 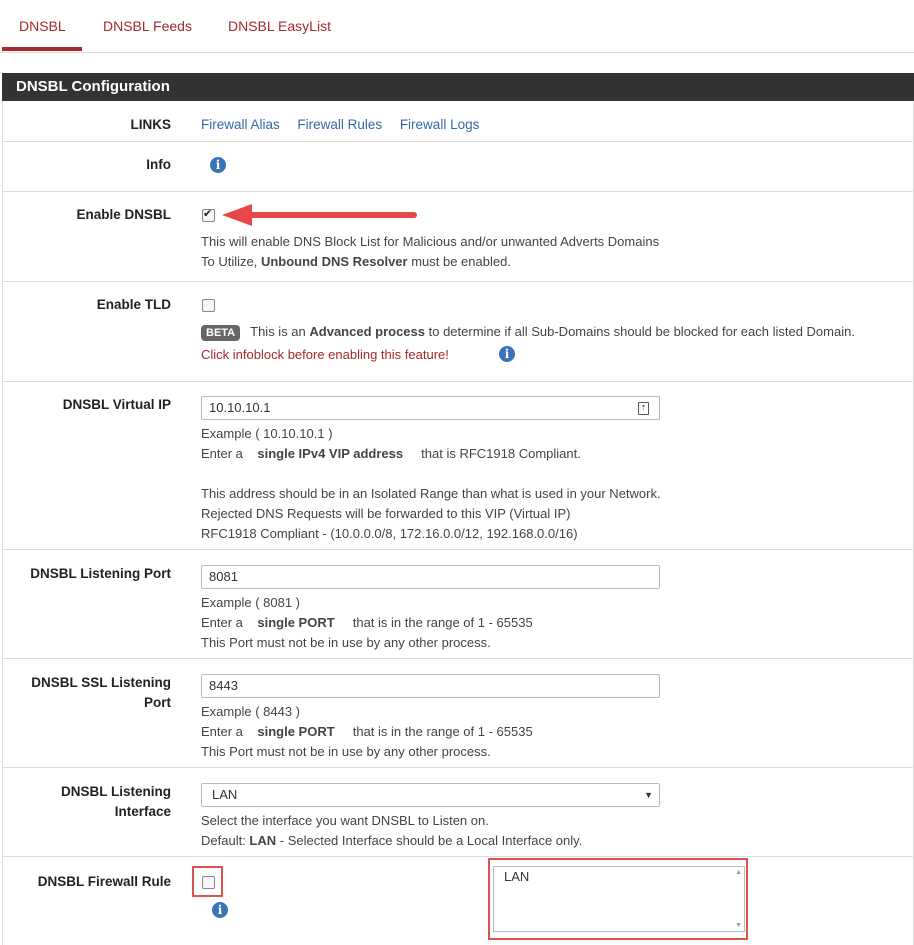 I want to click on firewall-rule-info-icon: i, so click(x=220, y=910).